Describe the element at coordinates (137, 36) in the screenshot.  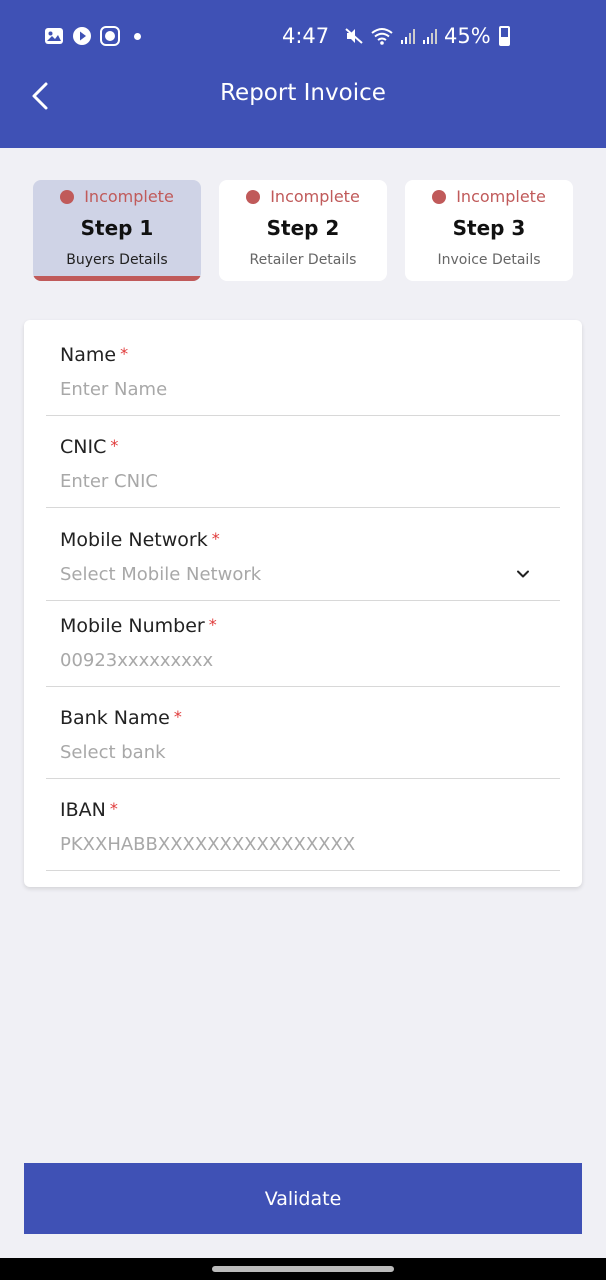
I see `notification-dot-icon` at that location.